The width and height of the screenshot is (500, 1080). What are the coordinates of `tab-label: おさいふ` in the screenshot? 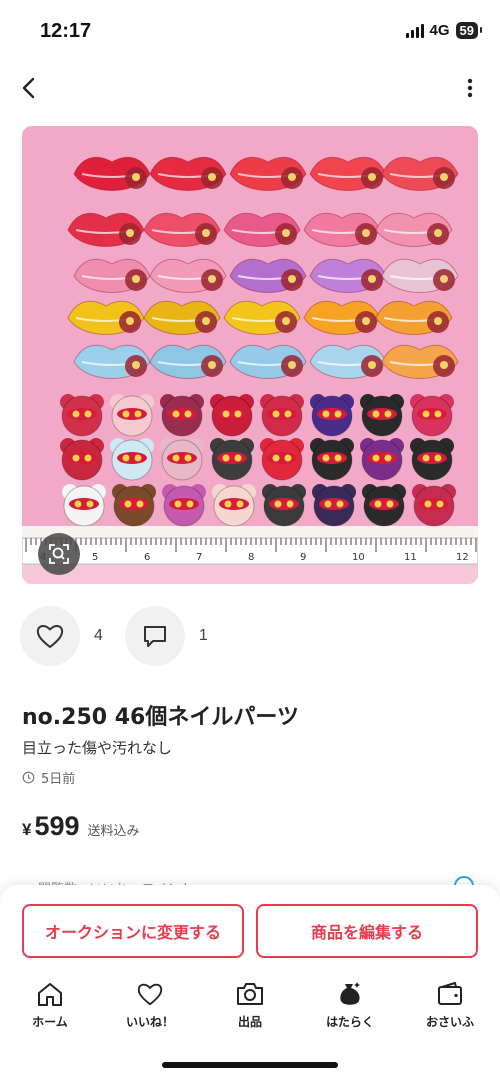 It's located at (449, 1022).